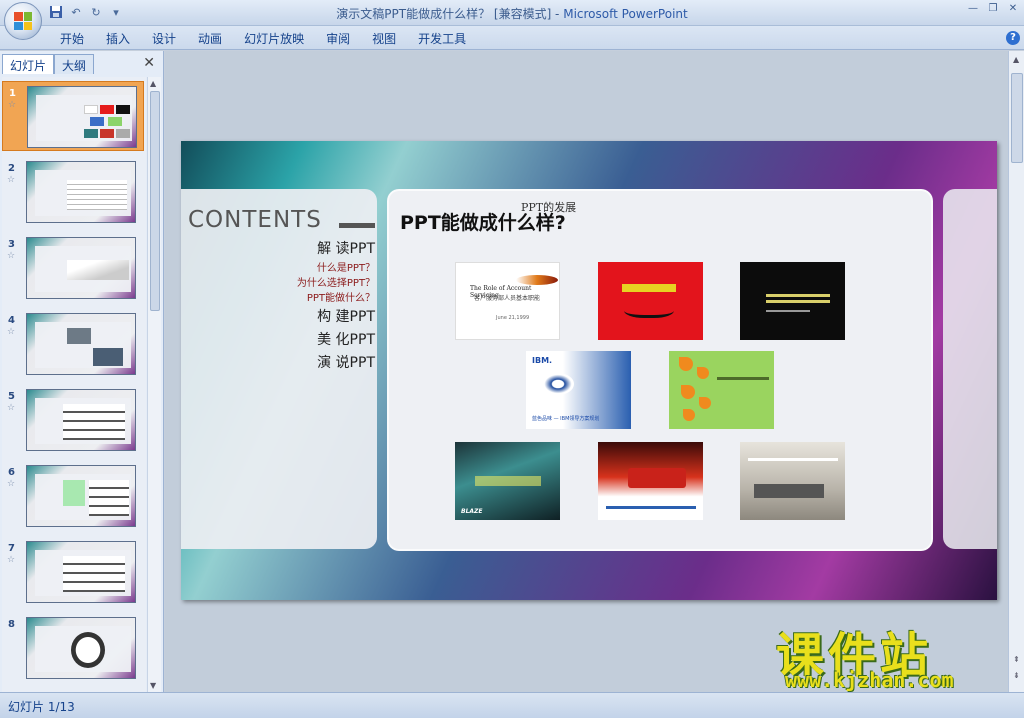 Image resolution: width=1024 pixels, height=718 pixels. I want to click on slide-thumbnail: 5 ☆, so click(73, 420).